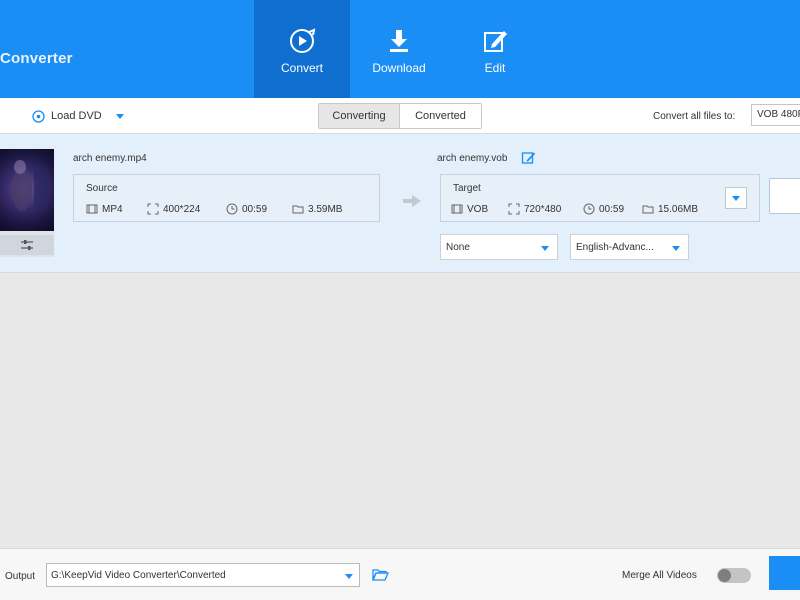 The image size is (800, 600). Describe the element at coordinates (694, 116) in the screenshot. I see `convert-all-label: Convert all files to:` at that location.